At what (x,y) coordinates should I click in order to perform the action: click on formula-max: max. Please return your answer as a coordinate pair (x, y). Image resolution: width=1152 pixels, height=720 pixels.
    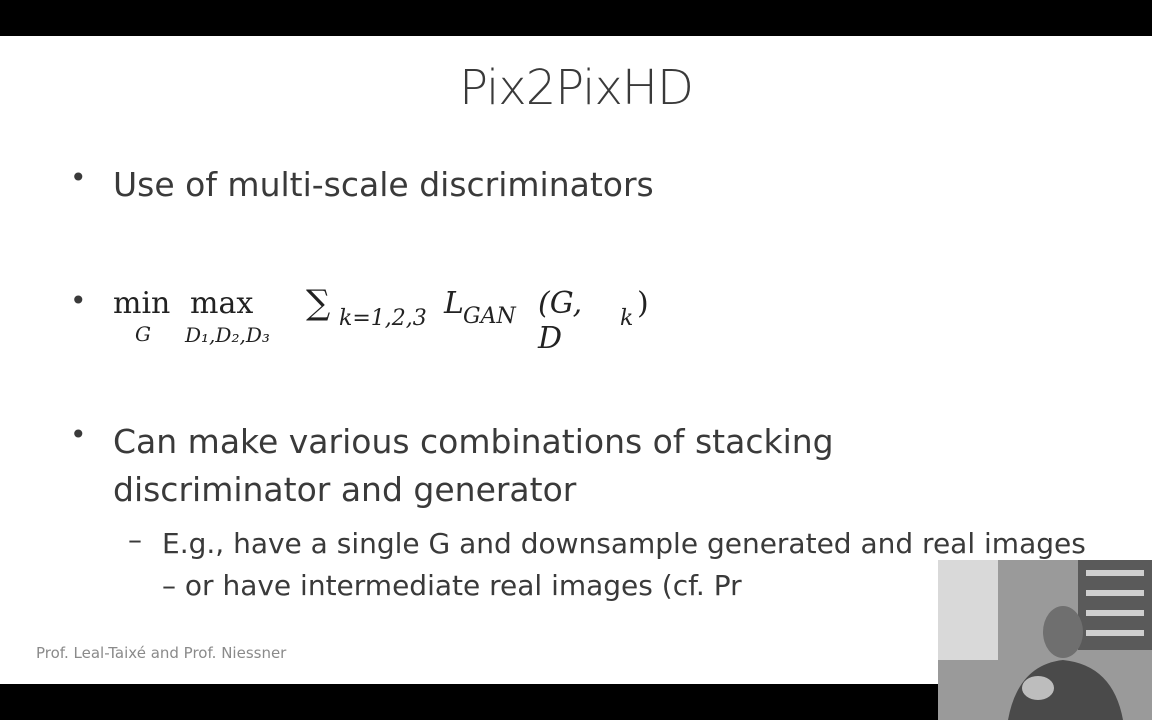
    Looking at the image, I should click on (222, 303).